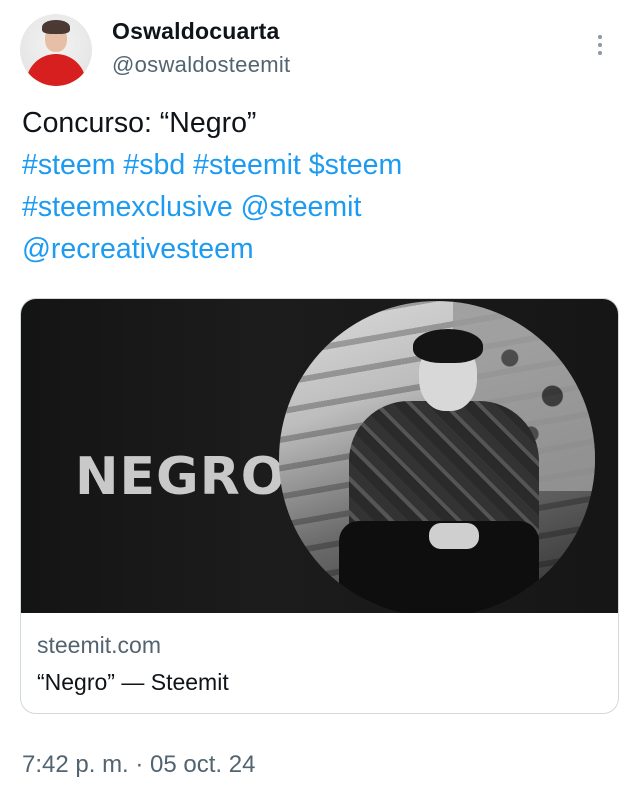 The height and width of the screenshot is (788, 640). I want to click on tweet-line-1: Concurso: “Negro”, so click(139, 123).